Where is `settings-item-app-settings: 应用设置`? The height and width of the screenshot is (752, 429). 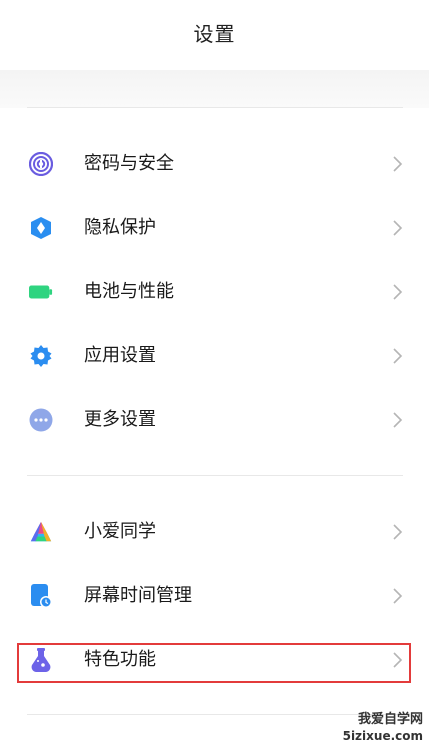 settings-item-app-settings: 应用设置 is located at coordinates (214, 356).